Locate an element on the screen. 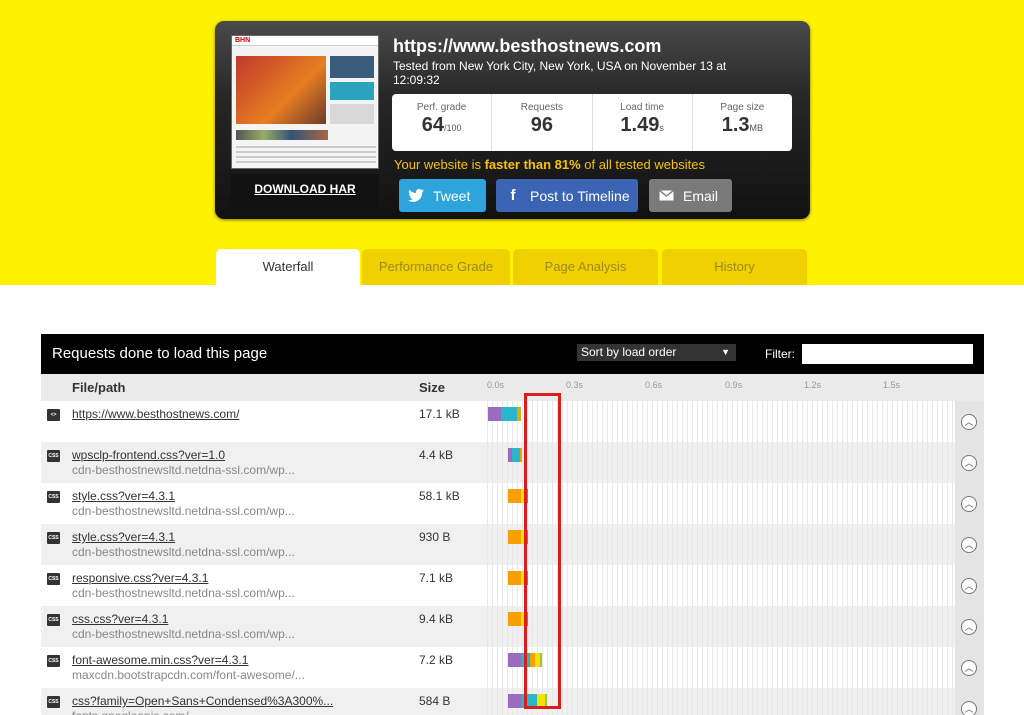 The width and height of the screenshot is (1024, 715). timeline-tick: 1.2s is located at coordinates (813, 385).